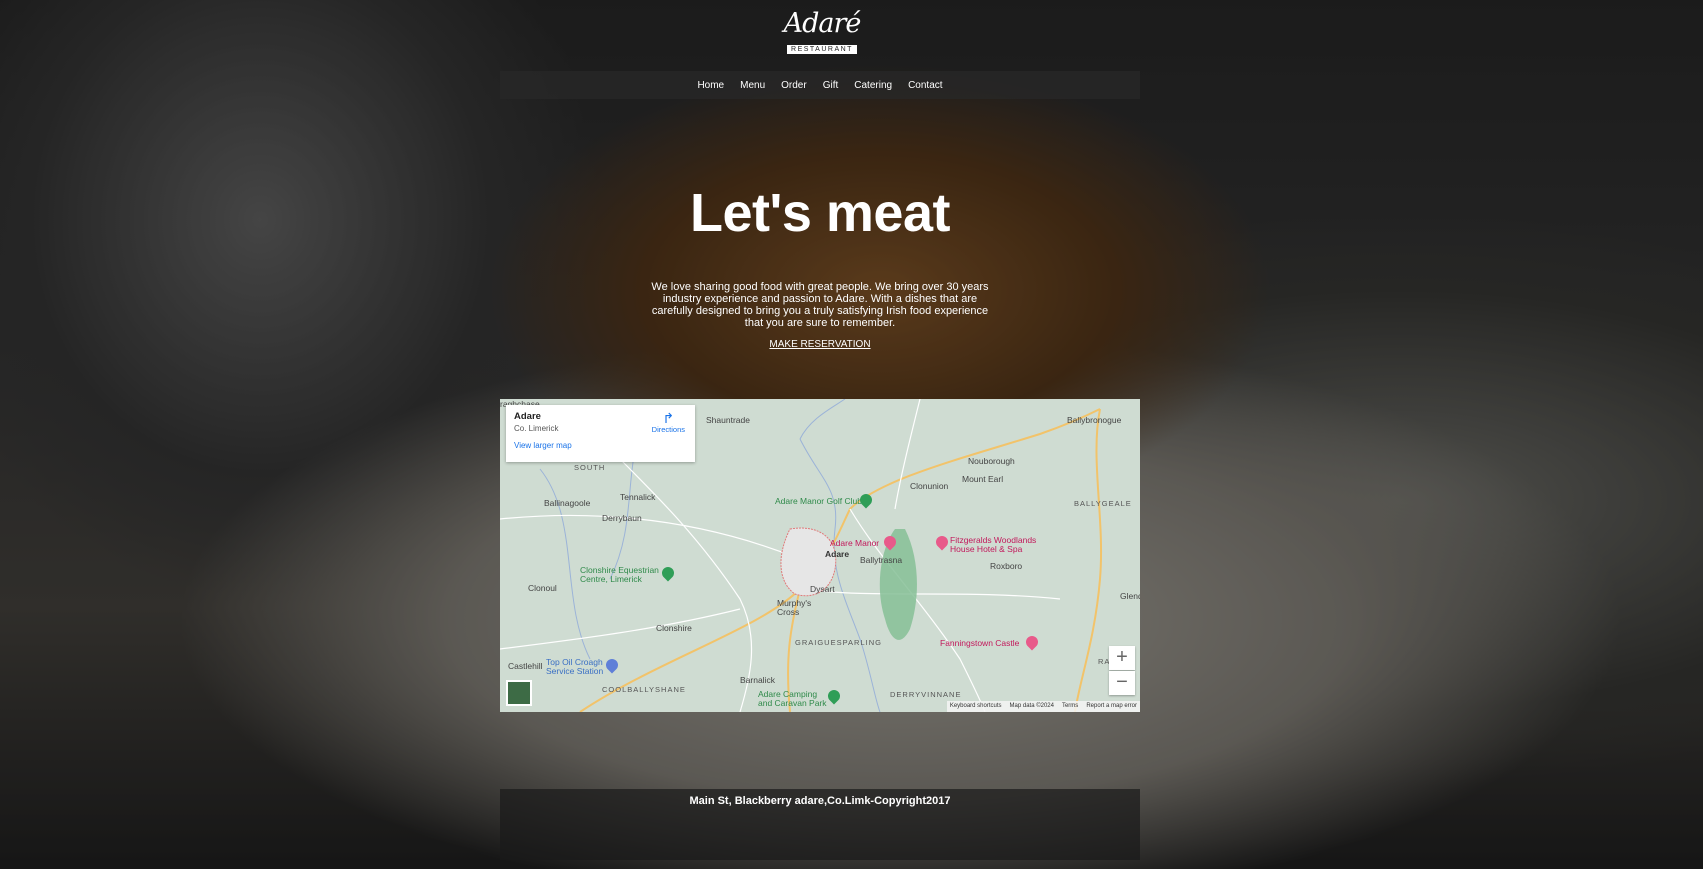 This screenshot has width=1703, height=869. What do you see at coordinates (881, 560) in the screenshot?
I see `map-label-ballytrasna: Ballytrasna` at bounding box center [881, 560].